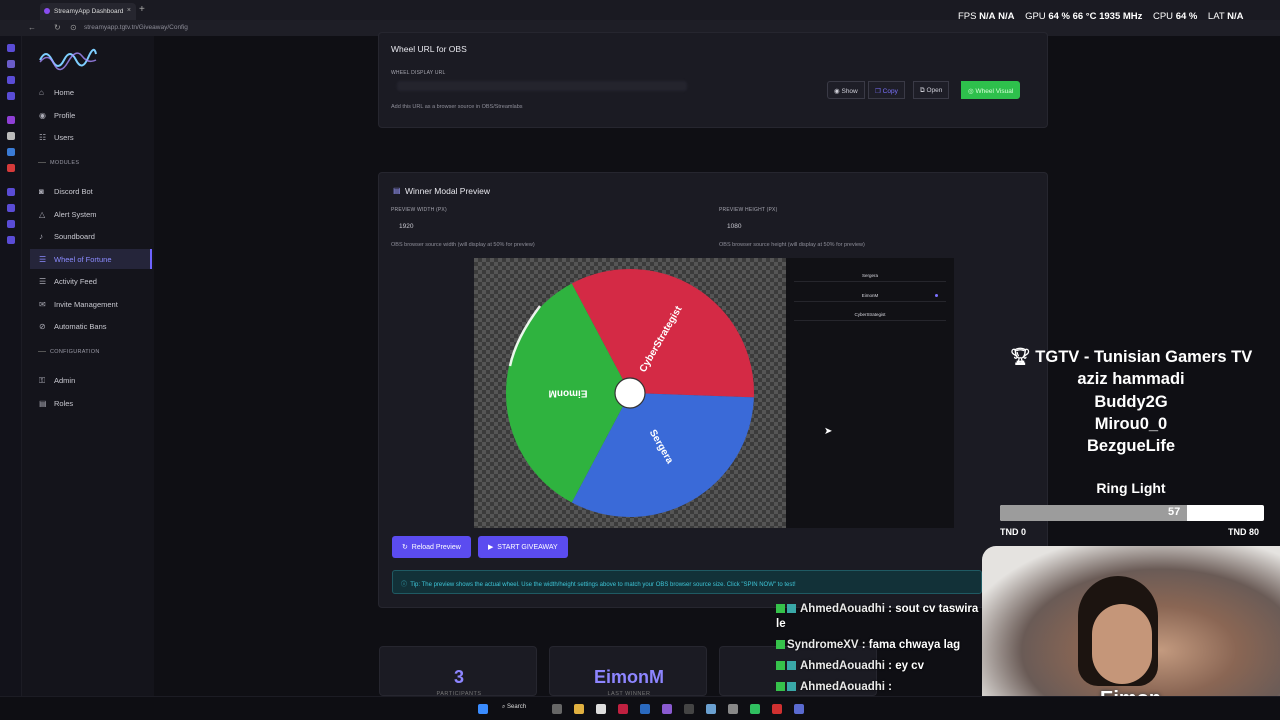 Image resolution: width=1280 pixels, height=720 pixels. I want to click on wheel-preview-area: CyberStrategist Sergera EimonM, so click(630, 393).